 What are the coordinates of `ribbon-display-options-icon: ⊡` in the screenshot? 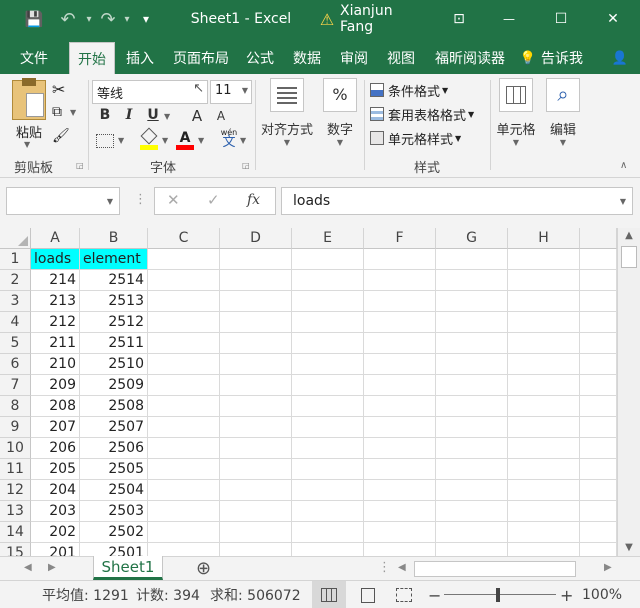 It's located at (459, 19).